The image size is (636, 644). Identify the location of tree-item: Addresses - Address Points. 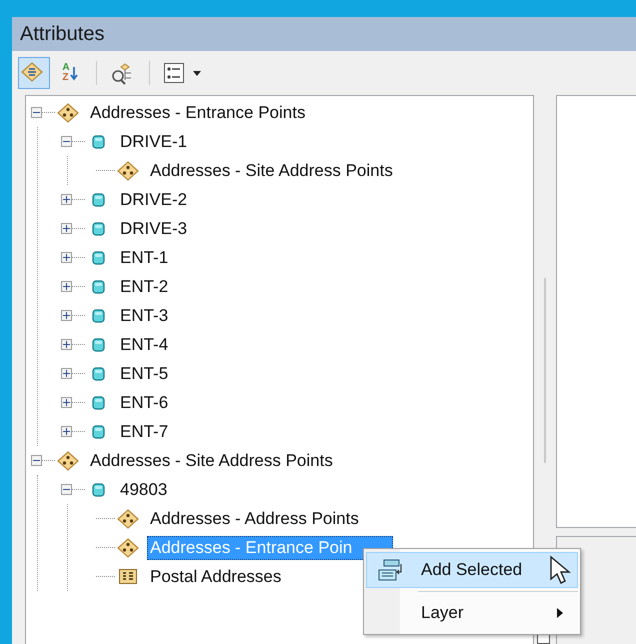
(254, 518).